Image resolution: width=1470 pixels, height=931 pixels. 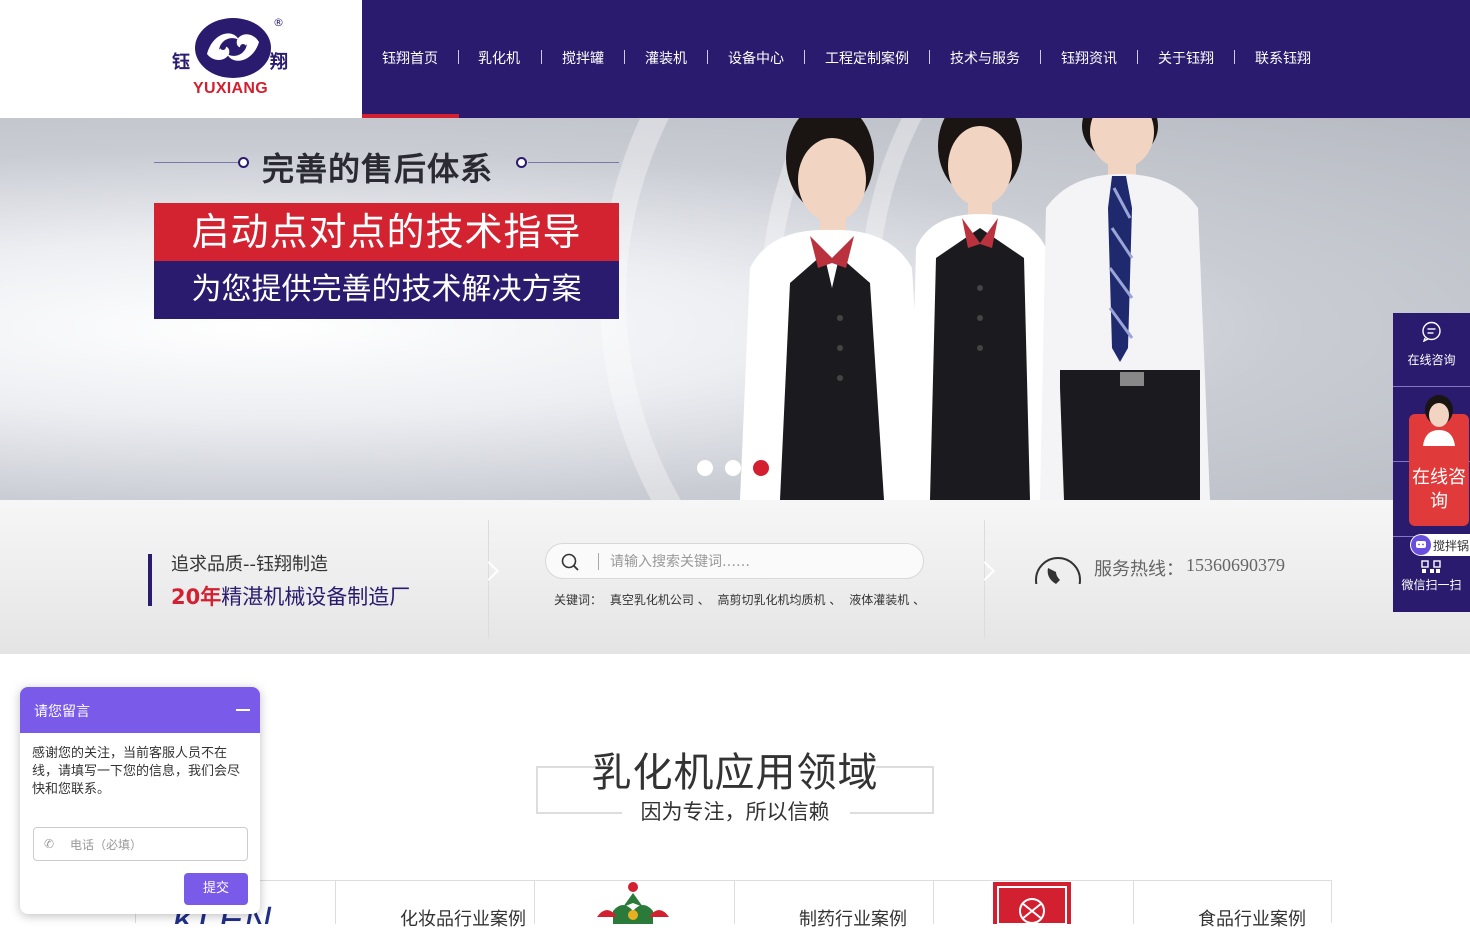 What do you see at coordinates (867, 59) in the screenshot?
I see `nav-item-custom-cases: 工程定制案例` at bounding box center [867, 59].